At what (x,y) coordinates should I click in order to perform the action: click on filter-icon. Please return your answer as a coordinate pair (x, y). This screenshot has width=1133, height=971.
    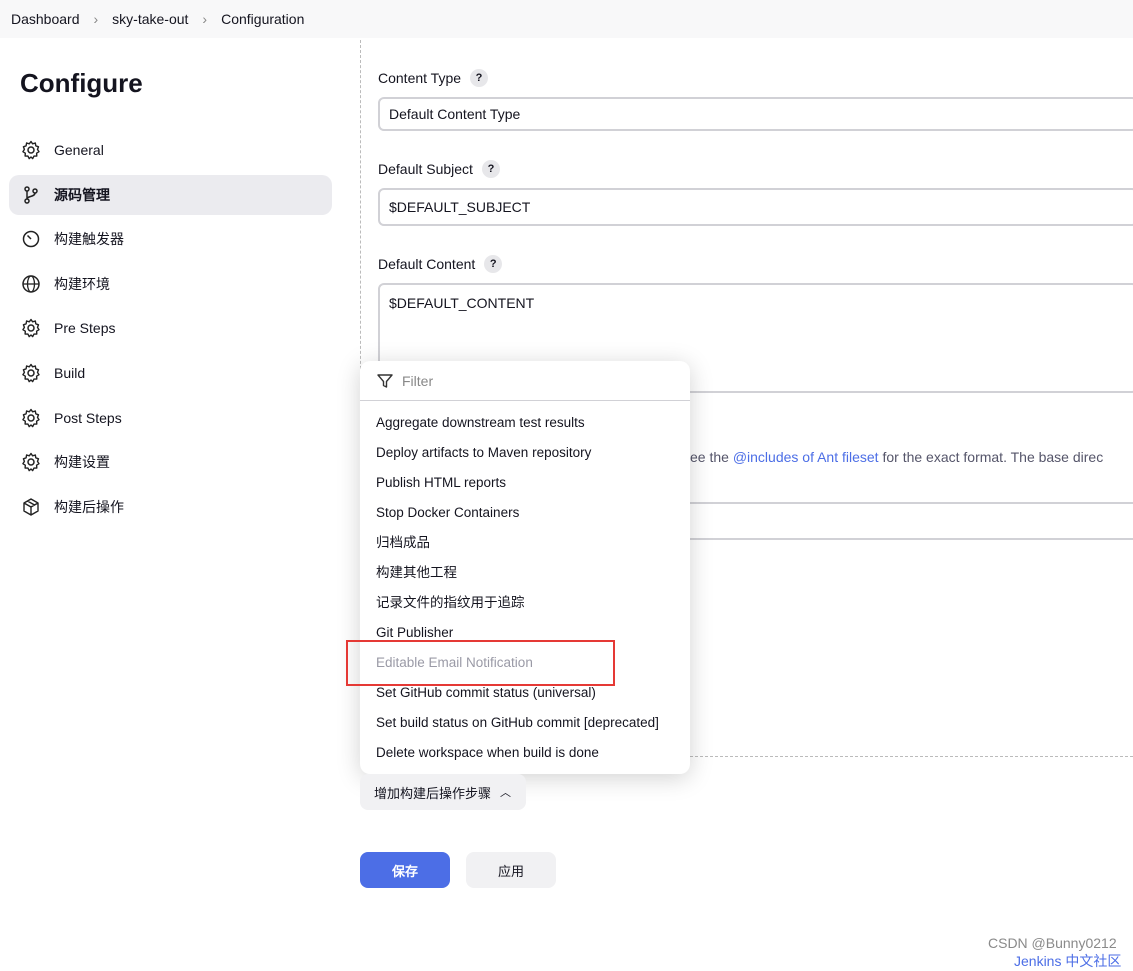
    Looking at the image, I should click on (385, 380).